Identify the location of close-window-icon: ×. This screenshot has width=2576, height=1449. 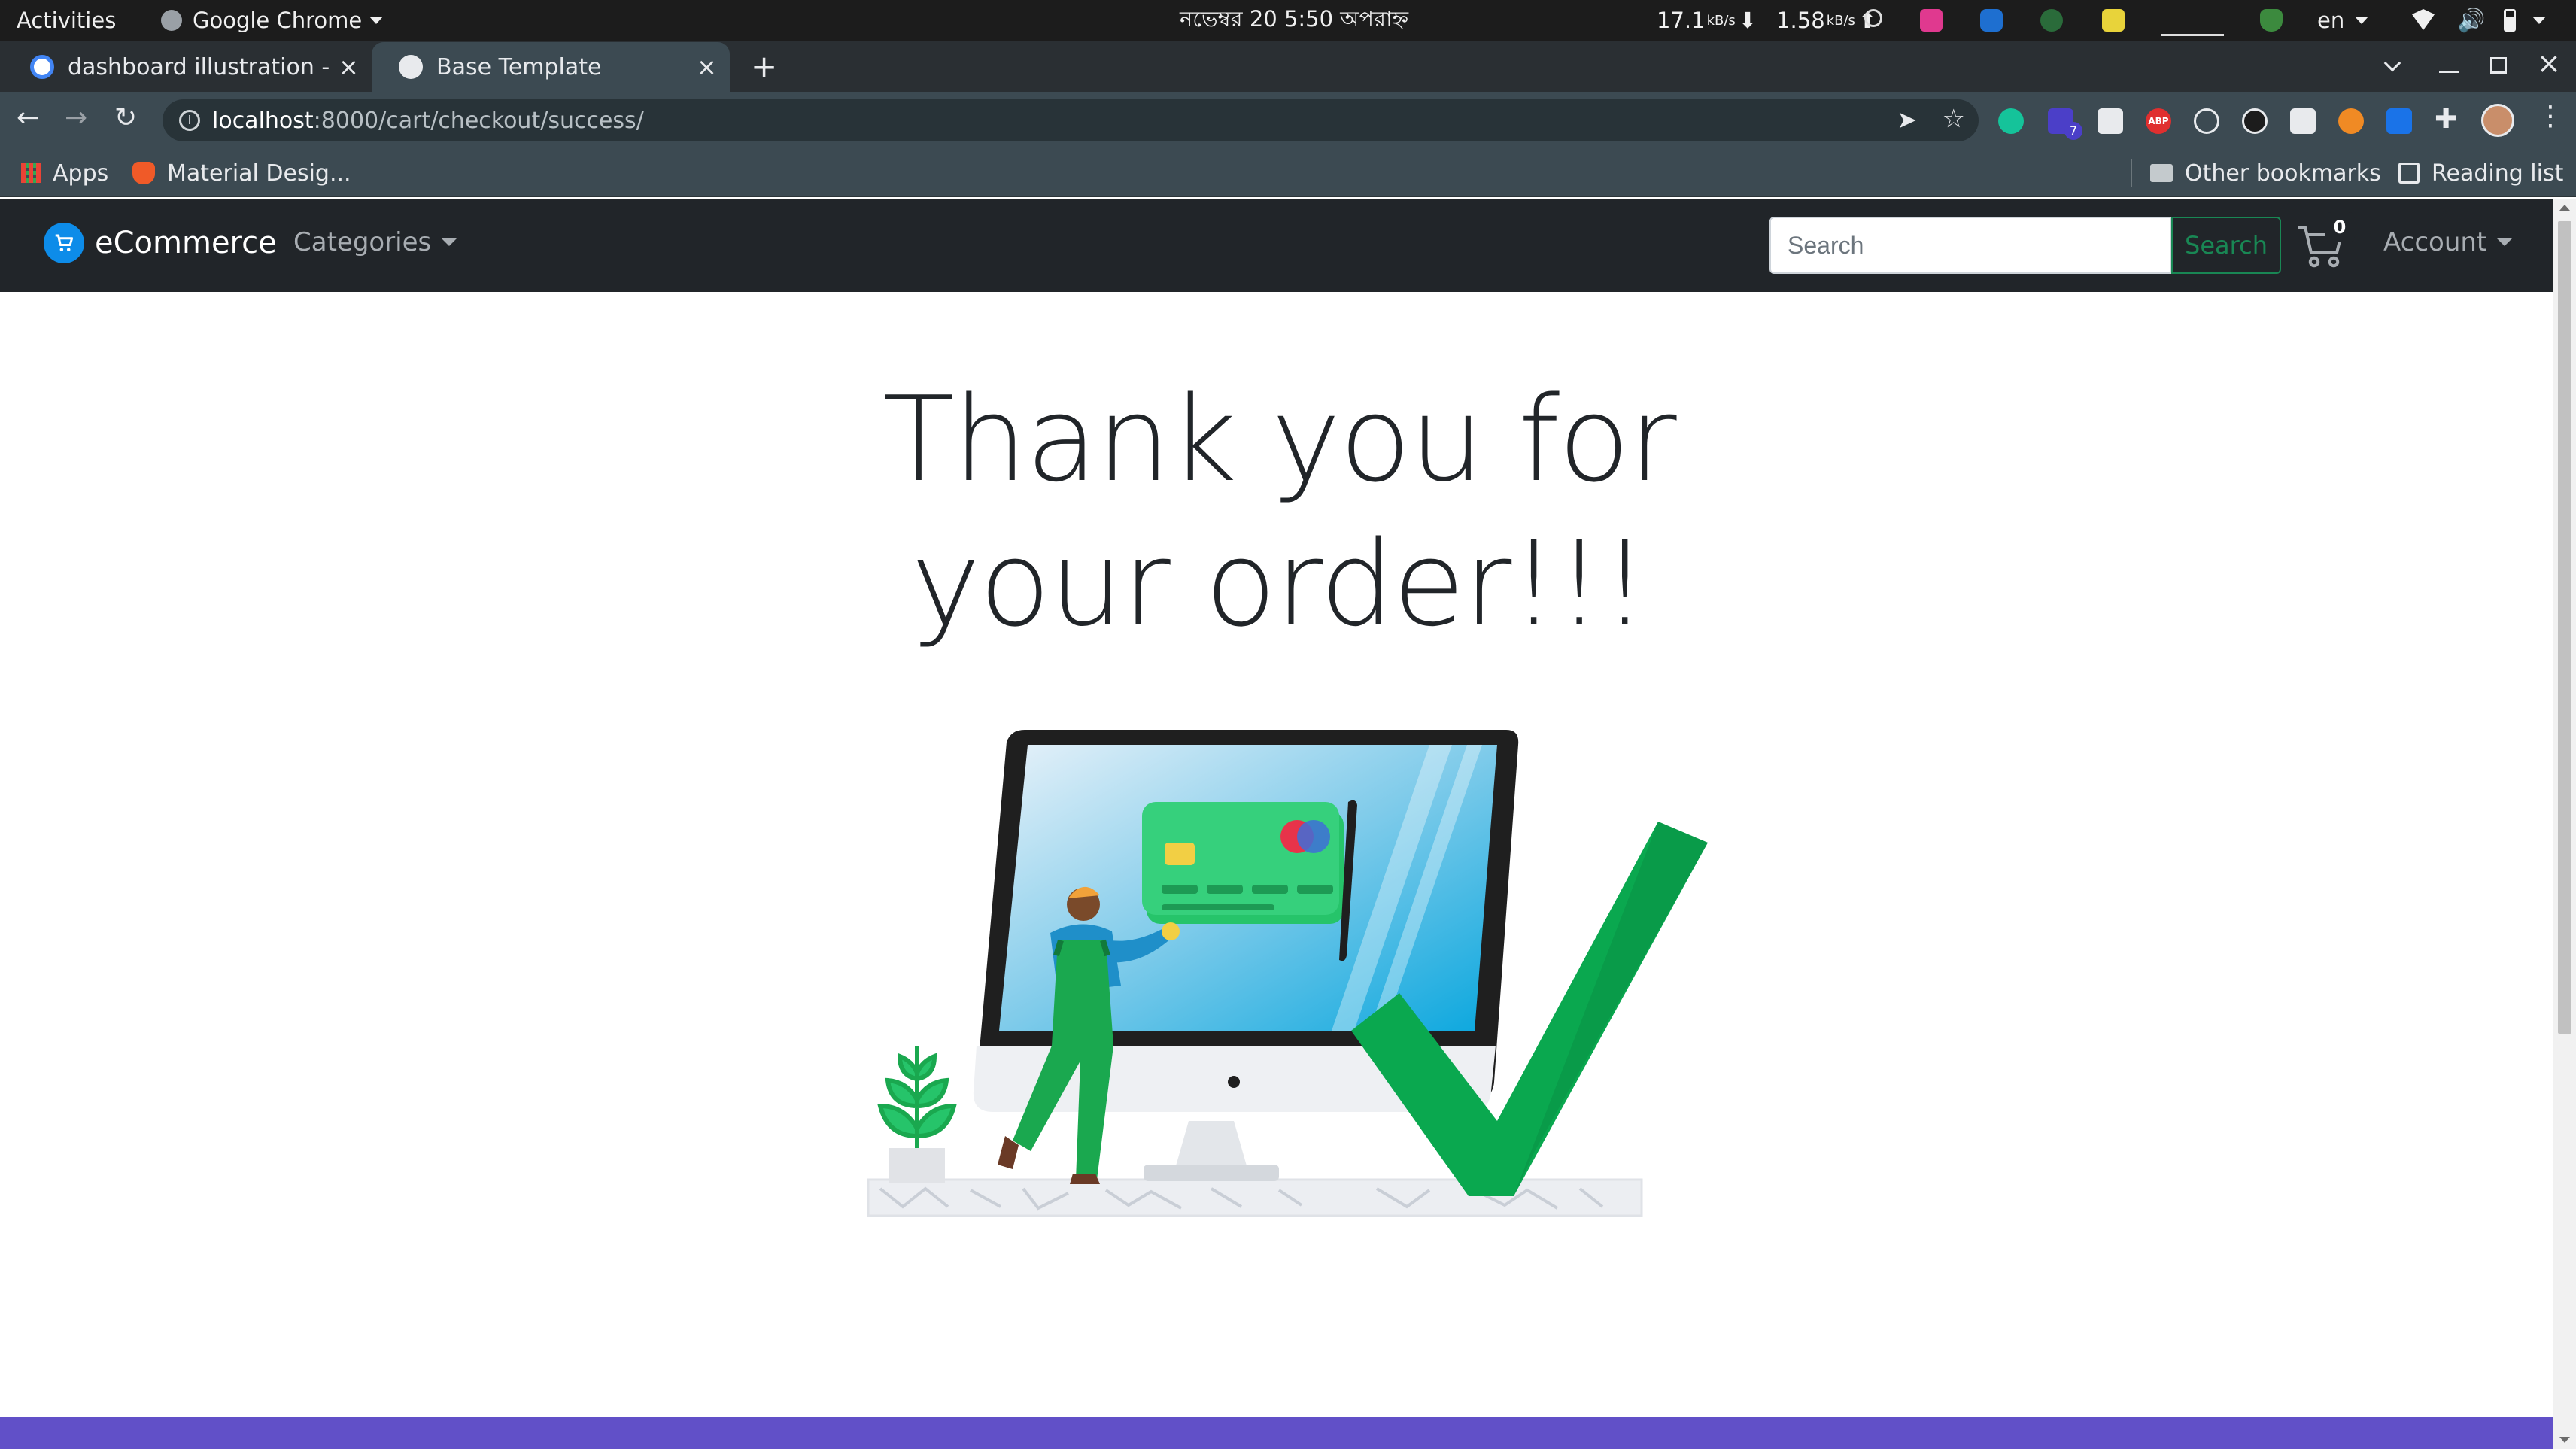
(2549, 64).